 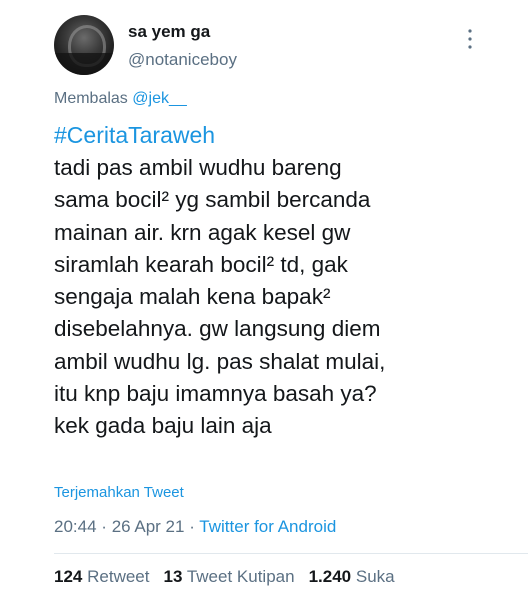 What do you see at coordinates (118, 576) in the screenshot?
I see `retweets-label: Retweet` at bounding box center [118, 576].